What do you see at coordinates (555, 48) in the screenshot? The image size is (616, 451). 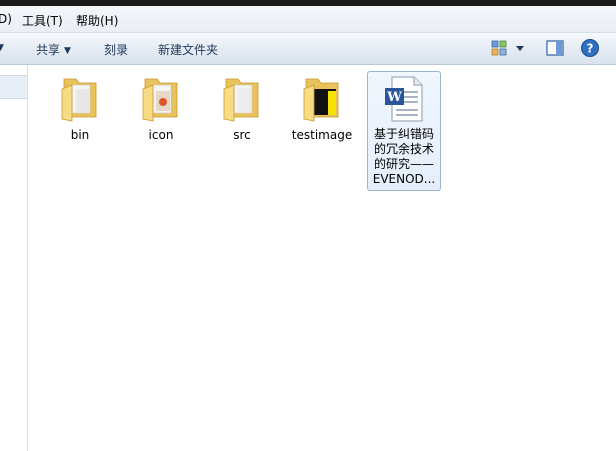 I see `preview-pane-icon` at bounding box center [555, 48].